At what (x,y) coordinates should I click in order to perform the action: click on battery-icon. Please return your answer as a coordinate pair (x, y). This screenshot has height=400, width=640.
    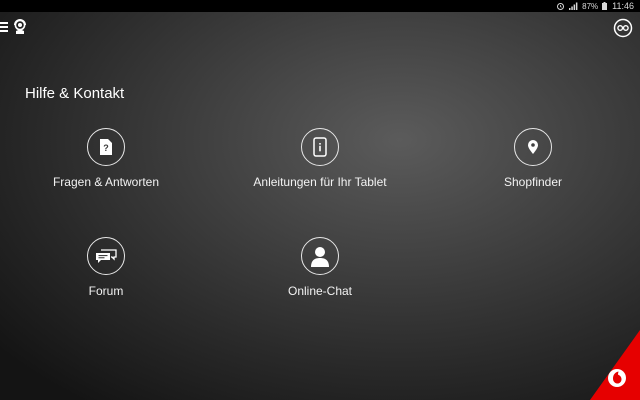
    Looking at the image, I should click on (605, 6).